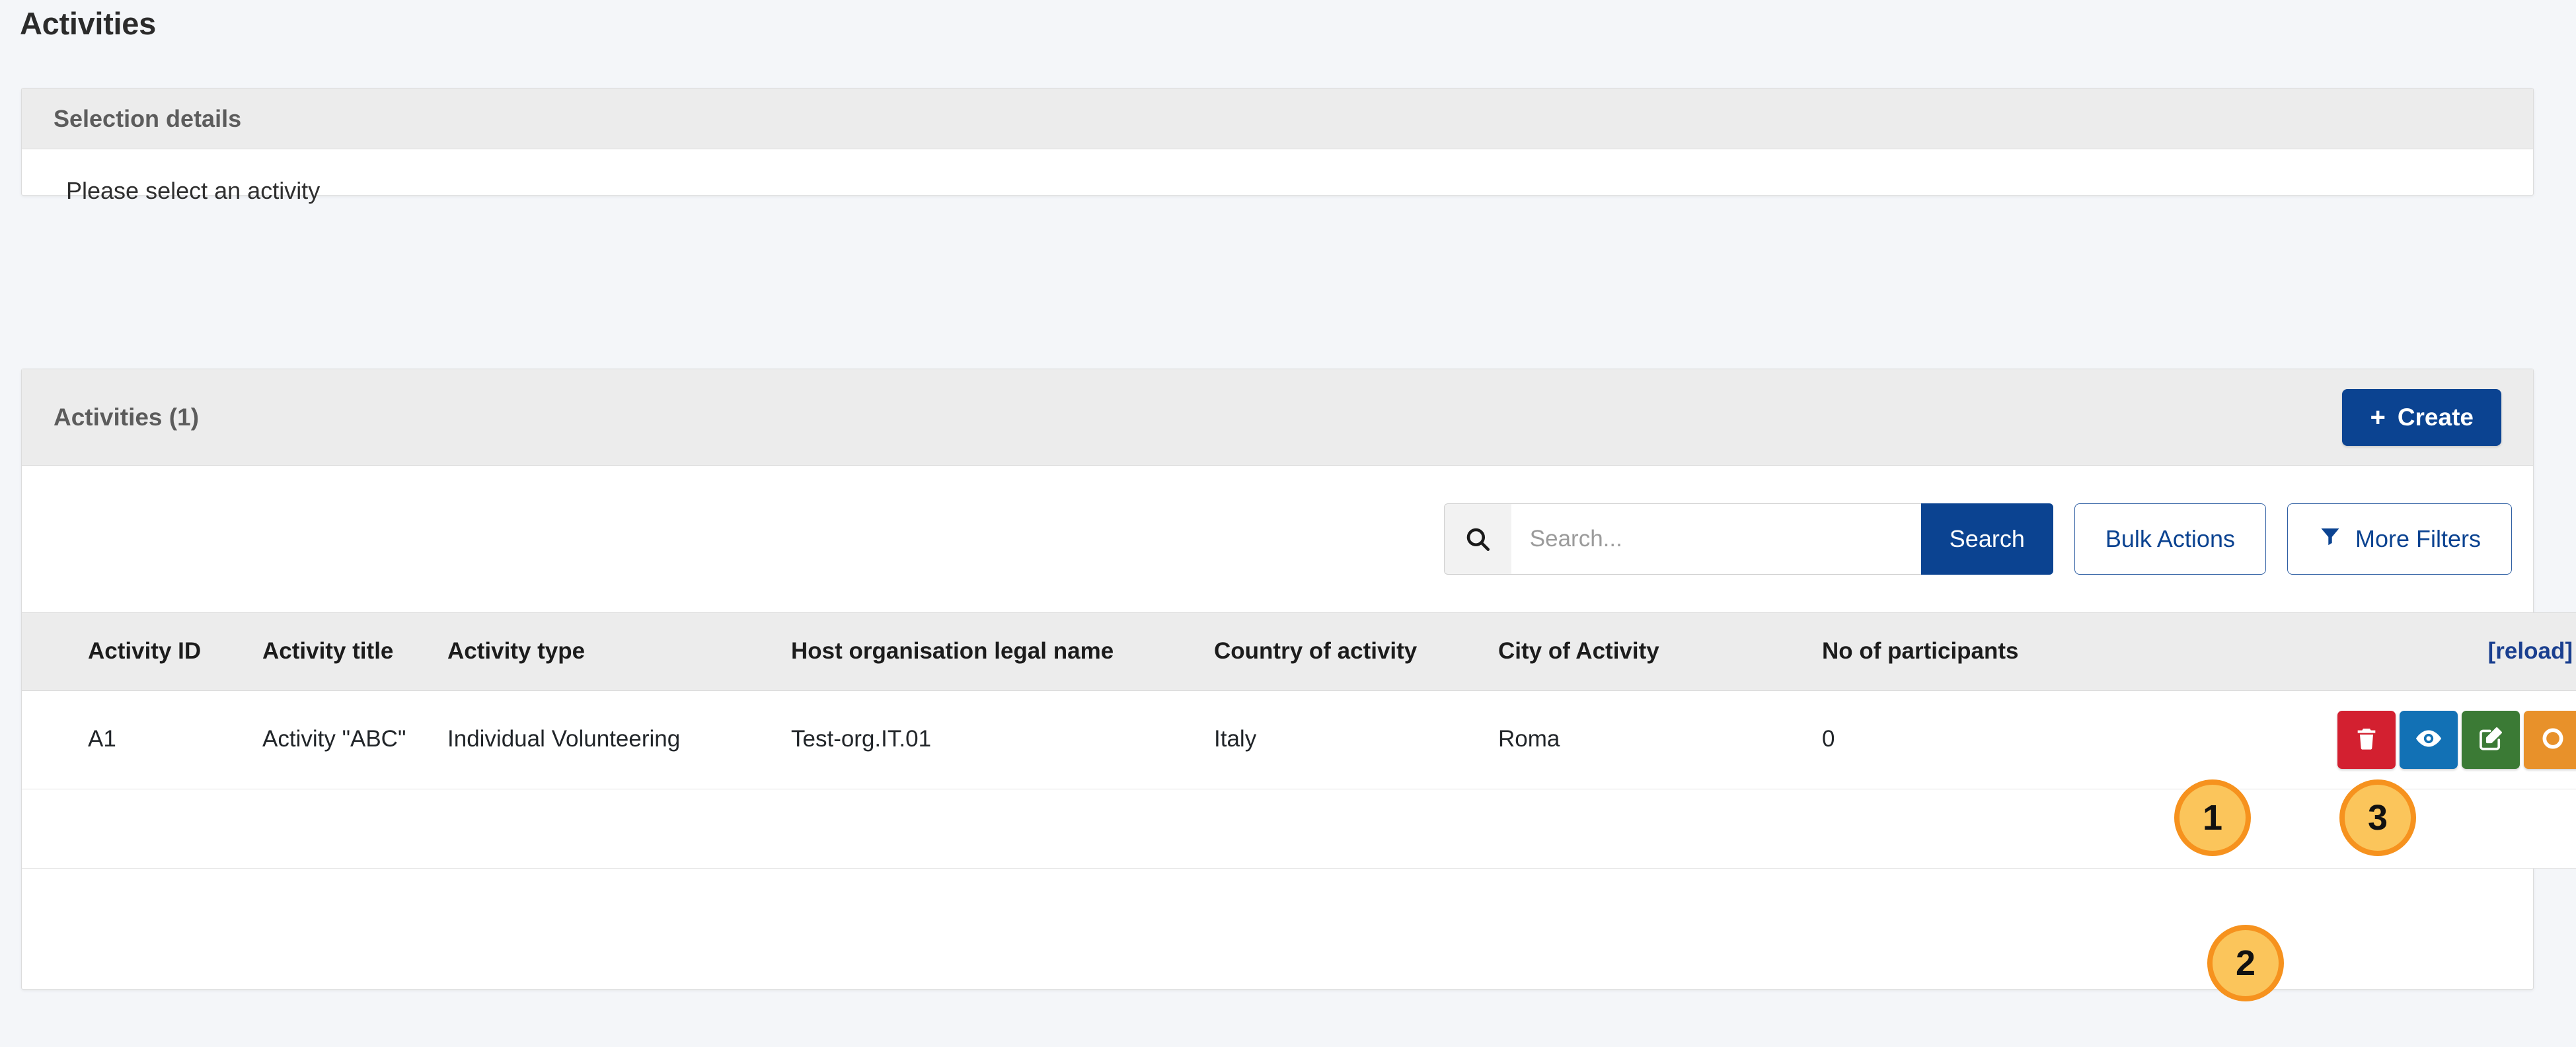 Image resolution: width=2576 pixels, height=1047 pixels. I want to click on eye-icon, so click(2429, 739).